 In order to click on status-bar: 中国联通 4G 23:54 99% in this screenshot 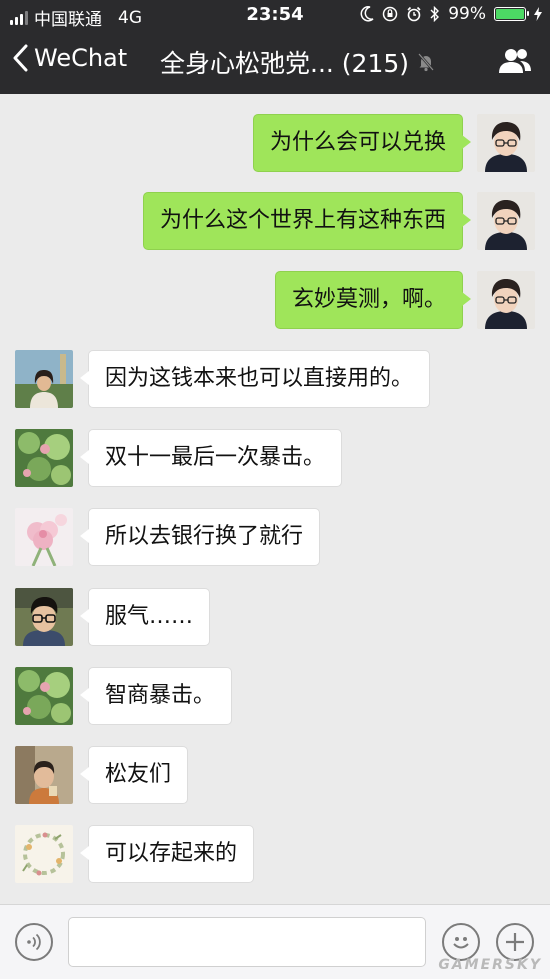, I will do `click(275, 15)`.